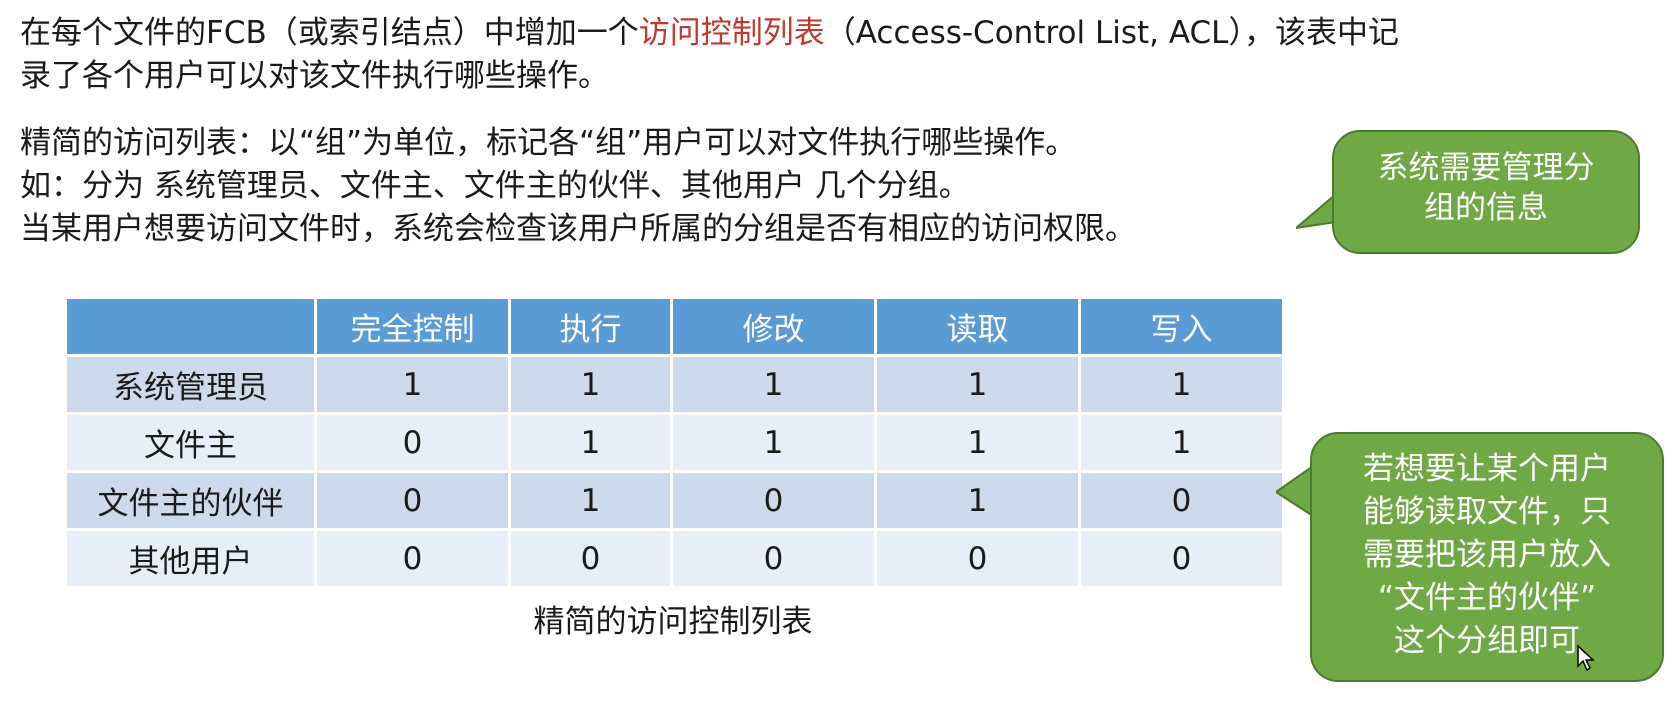  I want to click on callout-group-info: 系统需要管理分 组的信息, so click(1486, 192).